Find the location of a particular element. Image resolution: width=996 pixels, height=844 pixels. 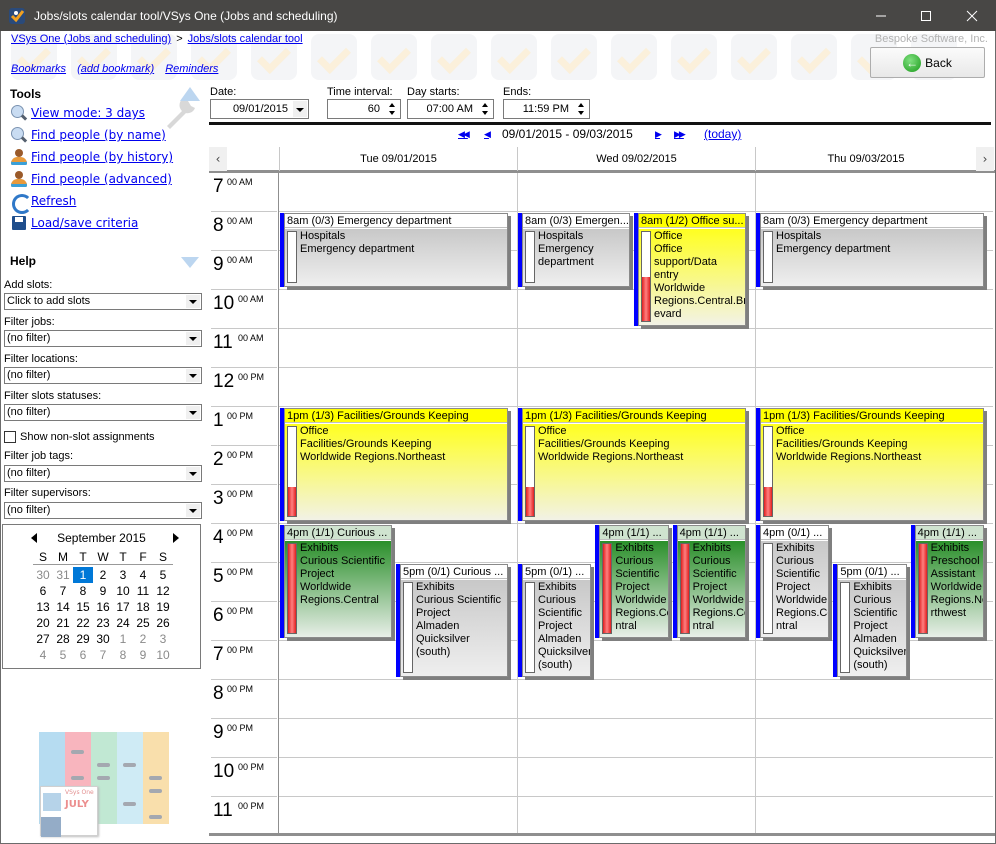

calendar-day: 23 is located at coordinates (103, 623).